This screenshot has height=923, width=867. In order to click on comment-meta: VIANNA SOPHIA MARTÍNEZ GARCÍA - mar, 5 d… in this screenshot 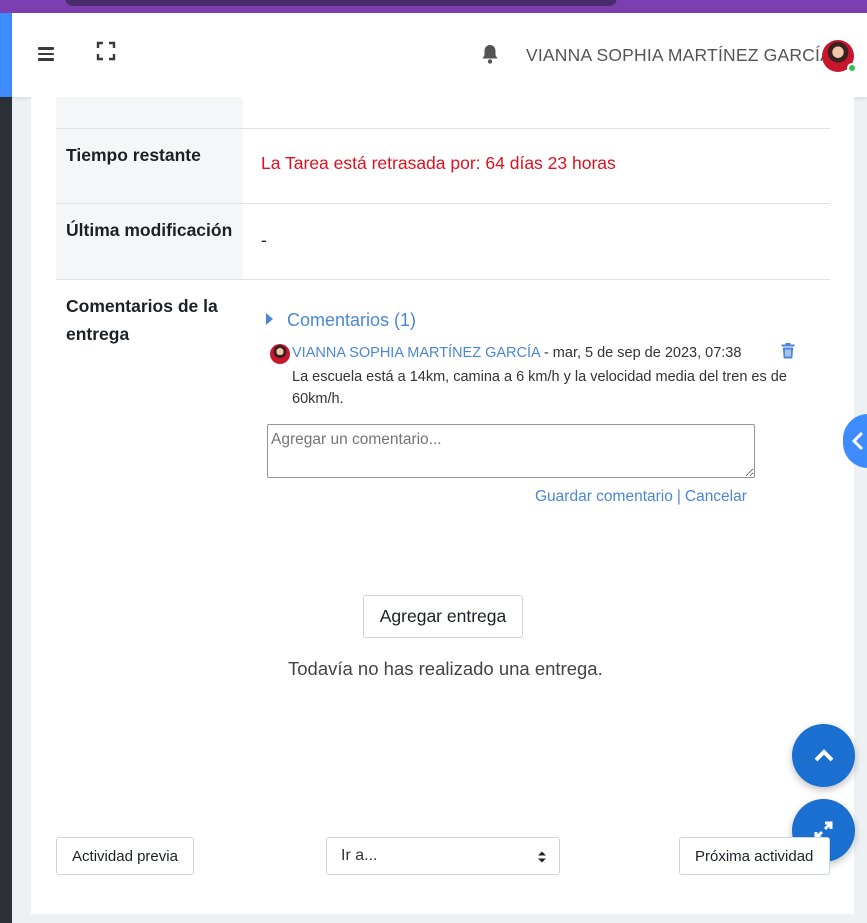, I will do `click(516, 353)`.